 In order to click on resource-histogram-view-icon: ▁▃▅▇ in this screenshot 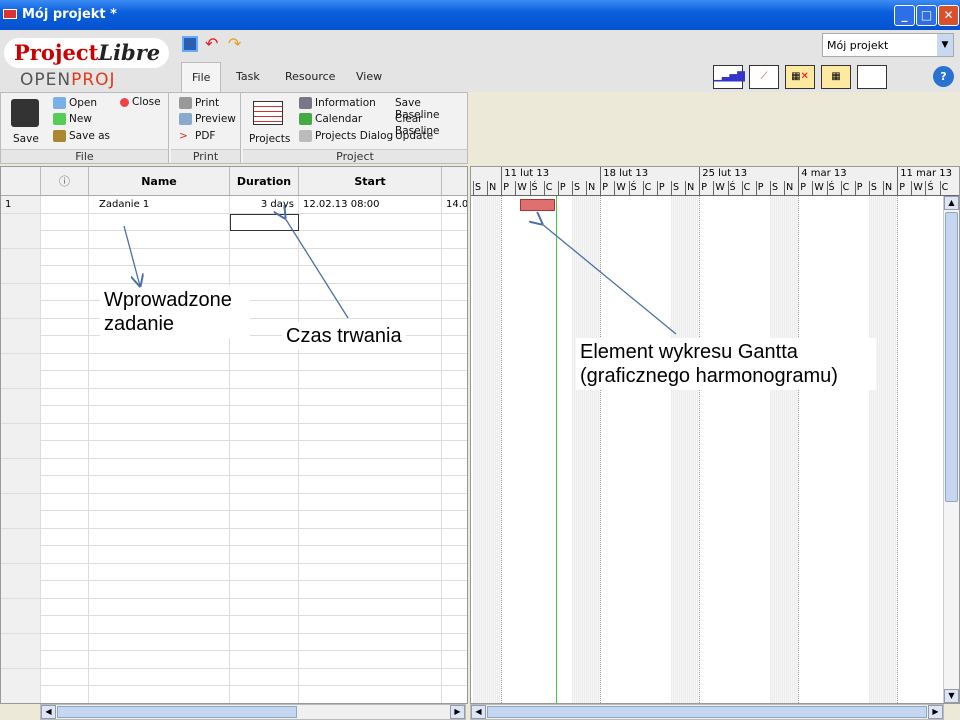, I will do `click(729, 77)`.